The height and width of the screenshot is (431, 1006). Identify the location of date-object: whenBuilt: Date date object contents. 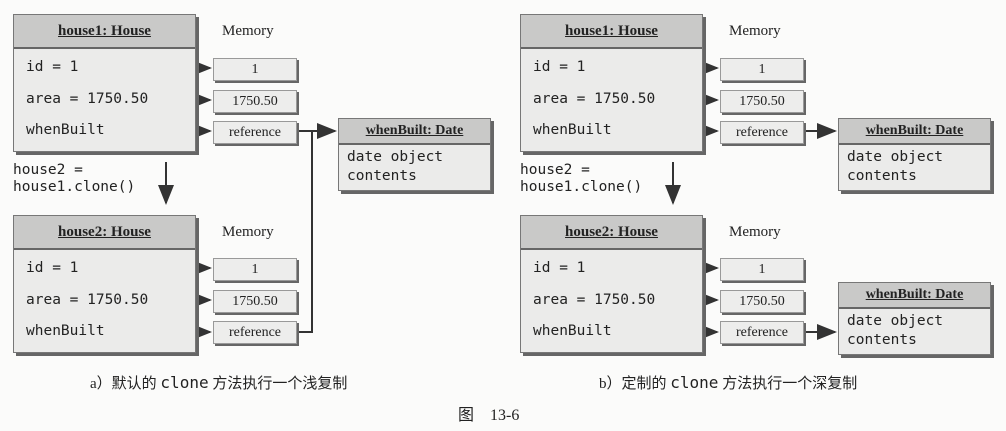
(414, 154).